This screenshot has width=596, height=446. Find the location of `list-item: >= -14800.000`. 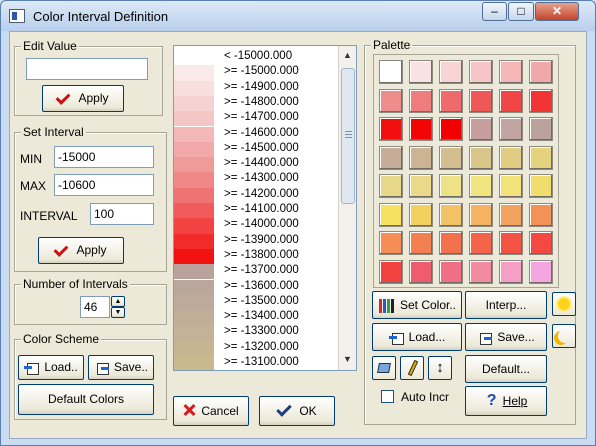

list-item: >= -14800.000 is located at coordinates (256, 103).